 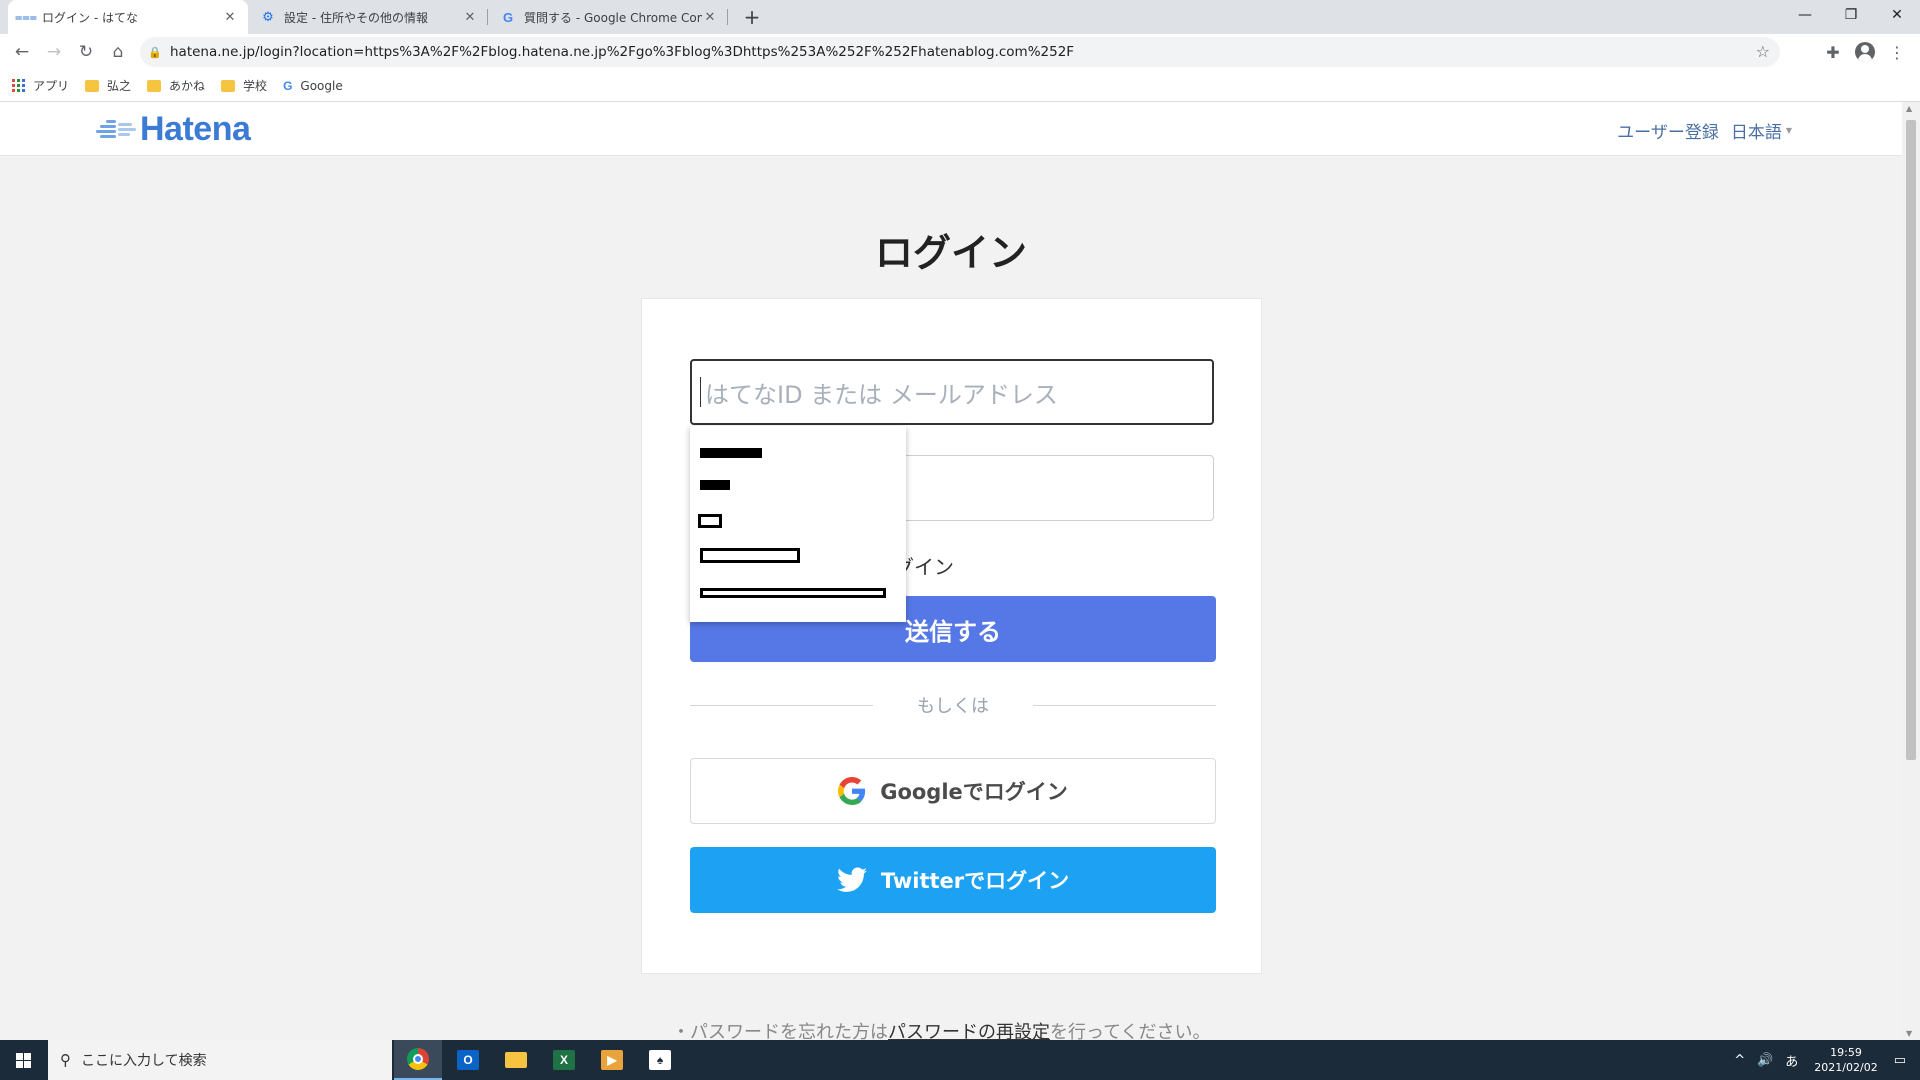 I want to click on ime-indicator: あ, so click(x=1791, y=1060).